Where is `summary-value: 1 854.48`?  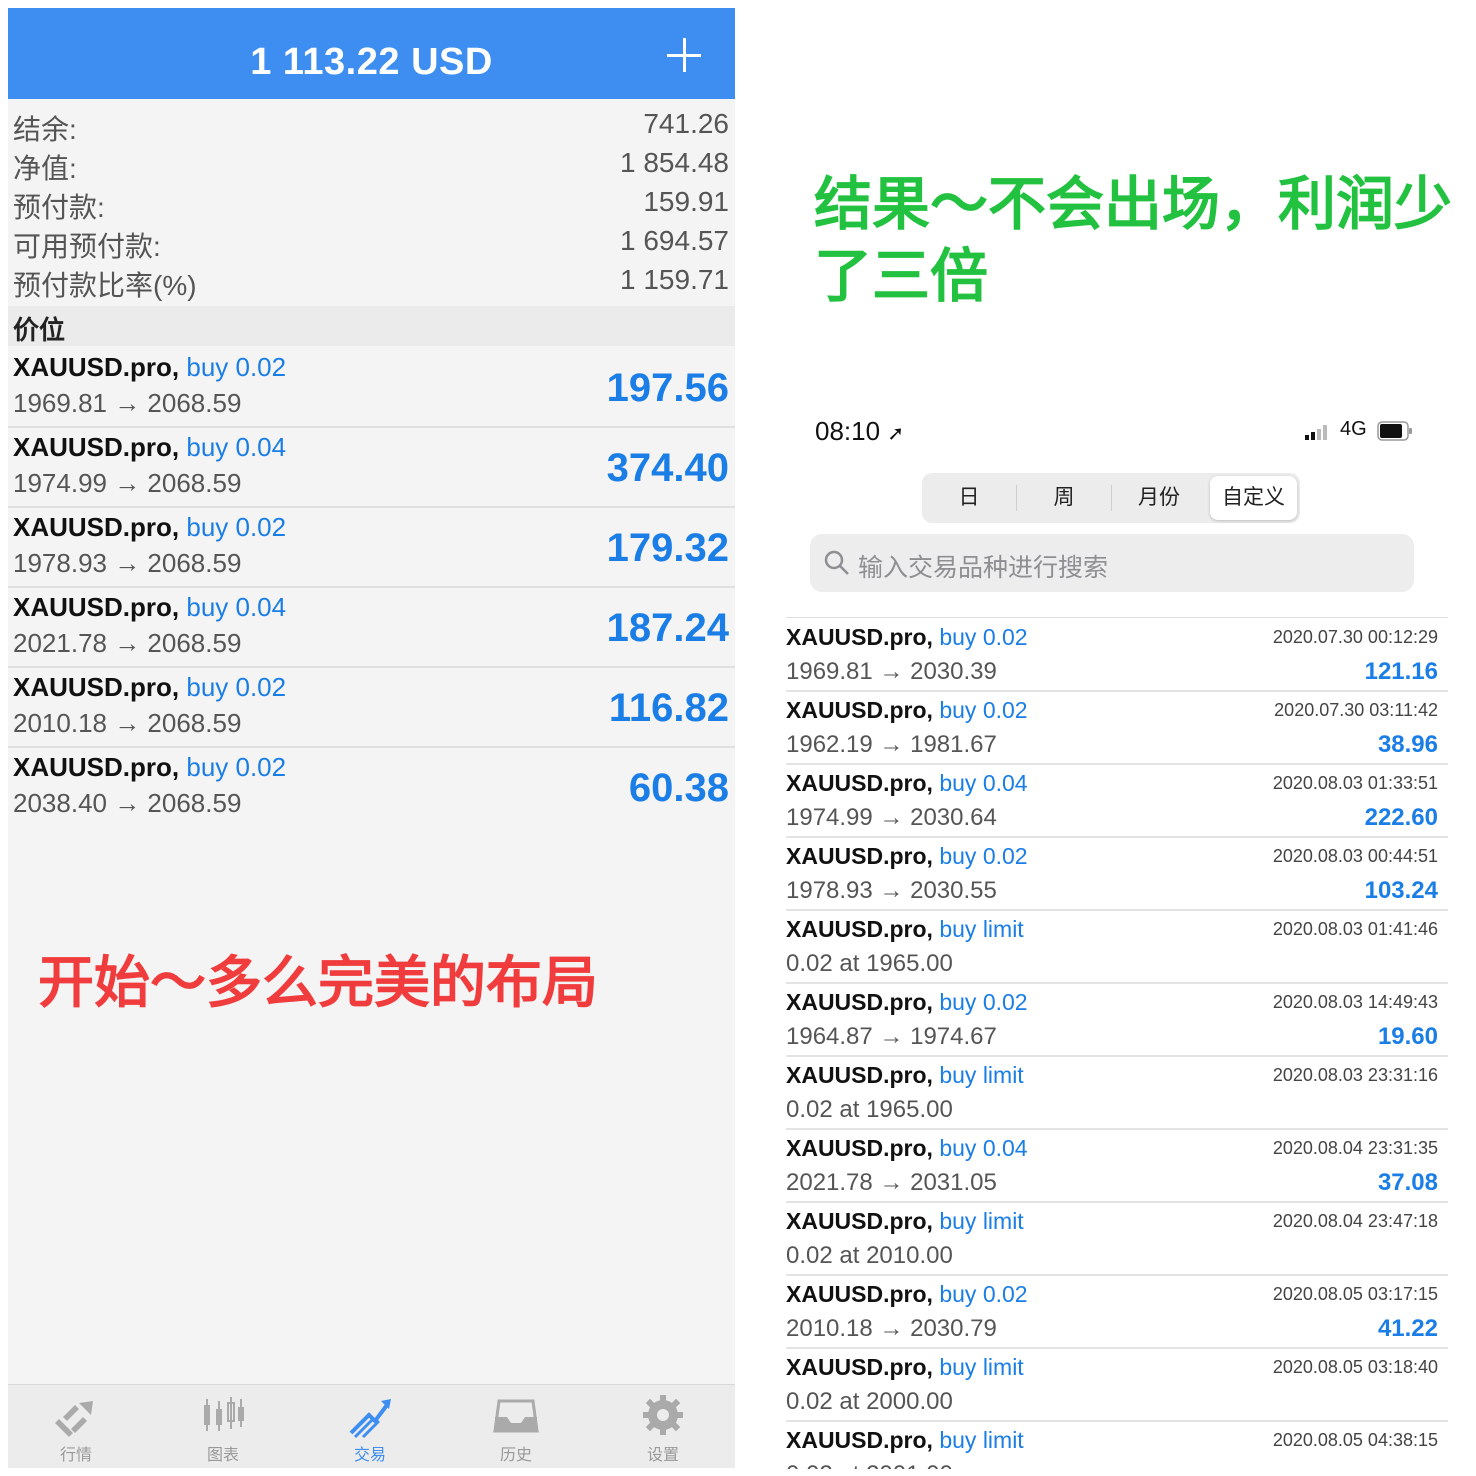 summary-value: 1 854.48 is located at coordinates (674, 162).